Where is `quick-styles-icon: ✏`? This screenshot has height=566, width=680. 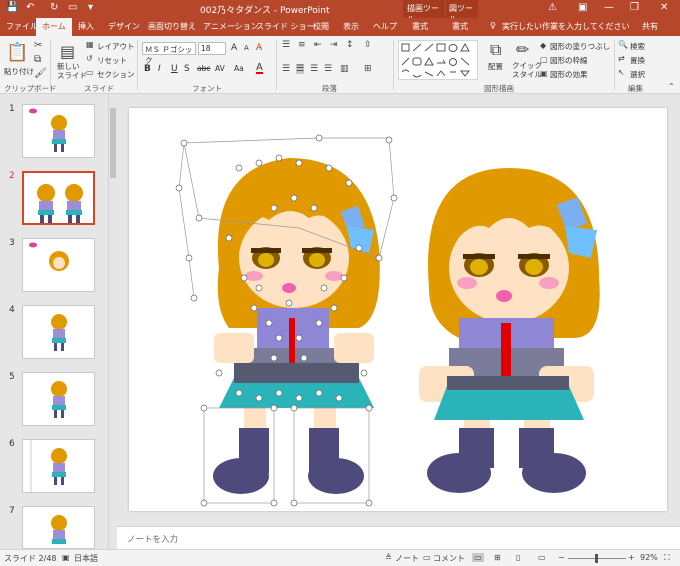 quick-styles-icon: ✏ is located at coordinates (522, 49).